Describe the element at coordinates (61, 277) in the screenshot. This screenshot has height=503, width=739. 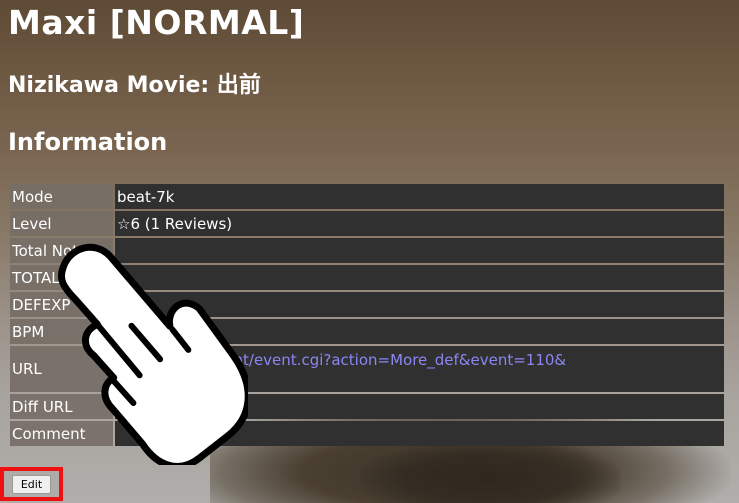
I see `info-key: TOTAL` at that location.